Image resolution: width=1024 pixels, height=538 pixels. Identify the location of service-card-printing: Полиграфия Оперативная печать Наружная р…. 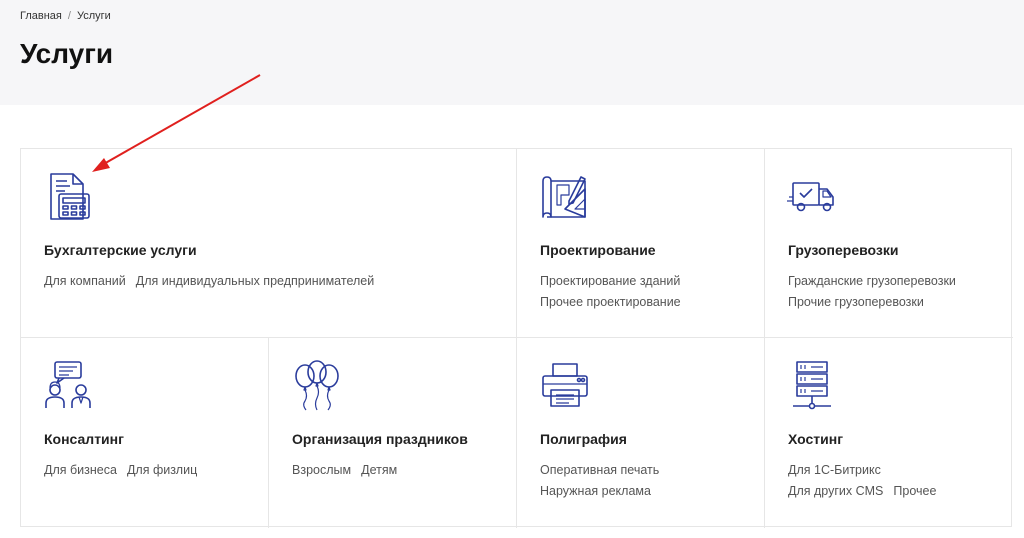
(641, 433).